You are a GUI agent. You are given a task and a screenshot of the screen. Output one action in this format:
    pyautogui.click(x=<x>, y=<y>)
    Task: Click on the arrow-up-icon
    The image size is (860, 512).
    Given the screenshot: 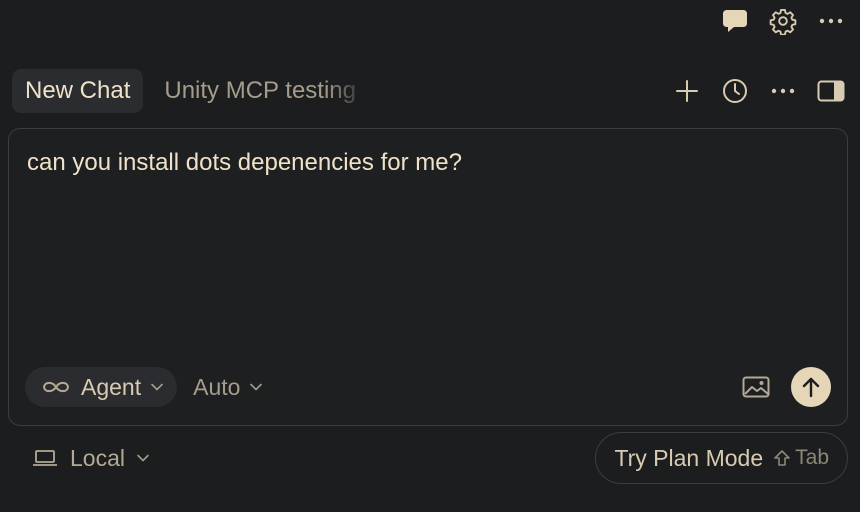 What is the action you would take?
    pyautogui.click(x=811, y=387)
    